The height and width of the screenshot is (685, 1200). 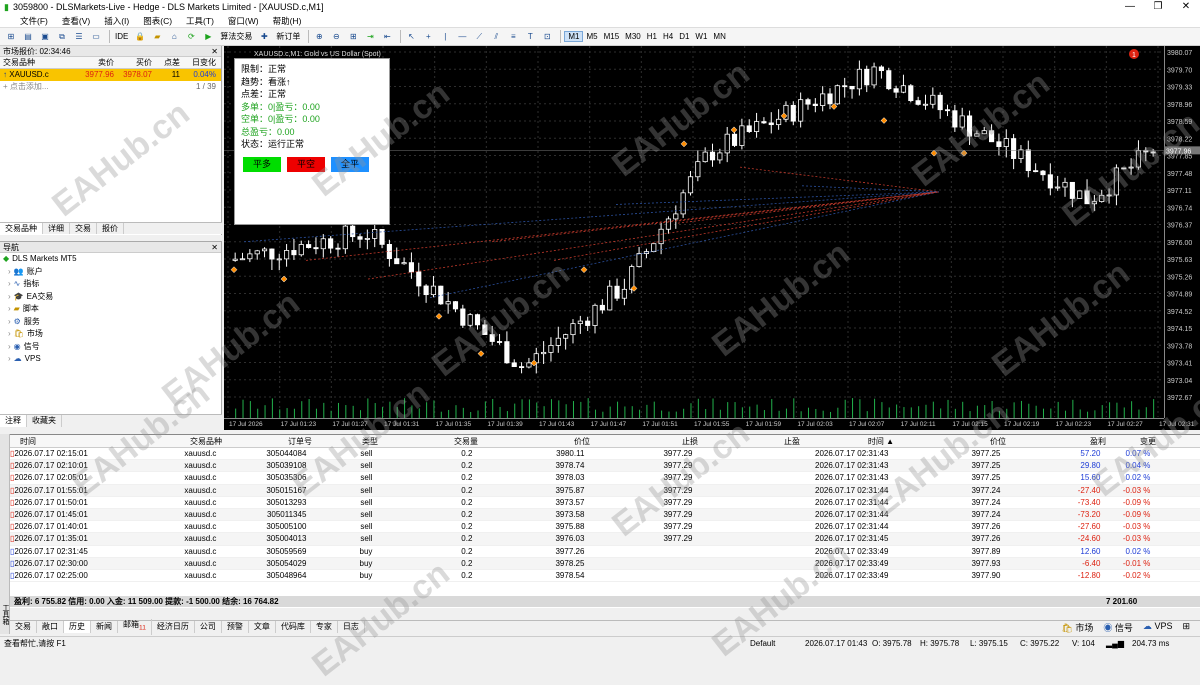 I want to click on cursor-icon: ↖, so click(x=411, y=37).